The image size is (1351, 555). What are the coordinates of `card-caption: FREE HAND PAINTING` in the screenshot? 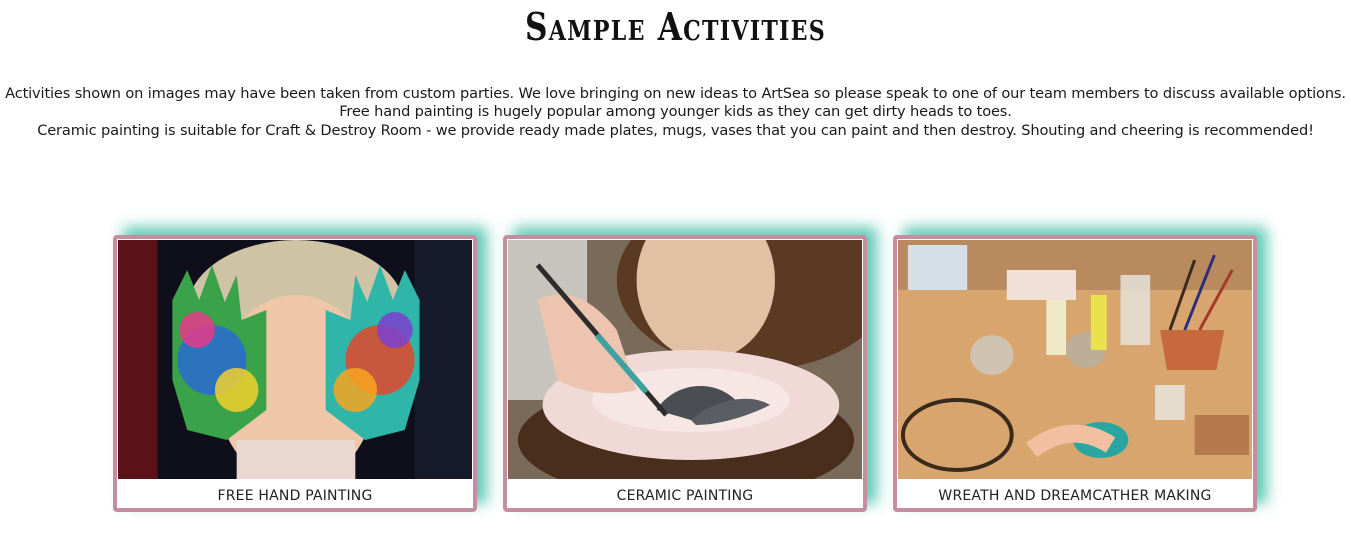 It's located at (295, 496).